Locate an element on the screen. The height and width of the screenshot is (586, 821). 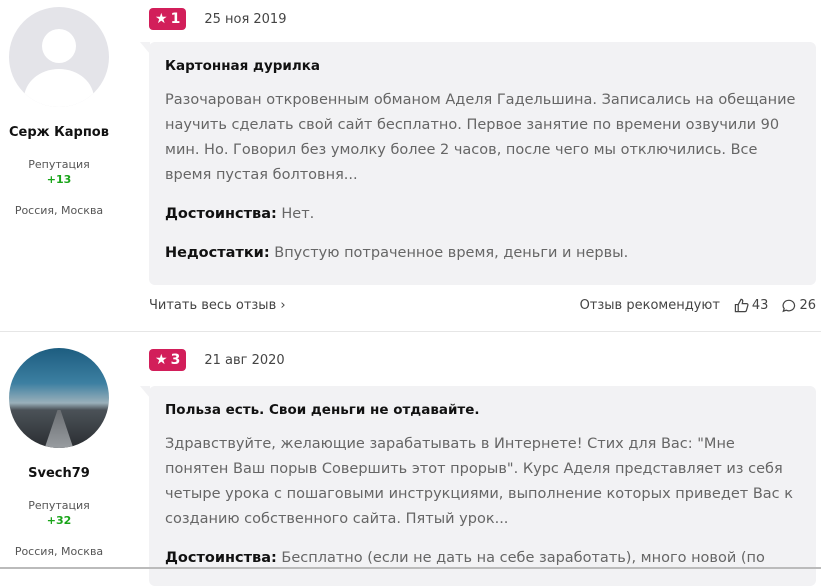
chevron-right-icon: › is located at coordinates (283, 305).